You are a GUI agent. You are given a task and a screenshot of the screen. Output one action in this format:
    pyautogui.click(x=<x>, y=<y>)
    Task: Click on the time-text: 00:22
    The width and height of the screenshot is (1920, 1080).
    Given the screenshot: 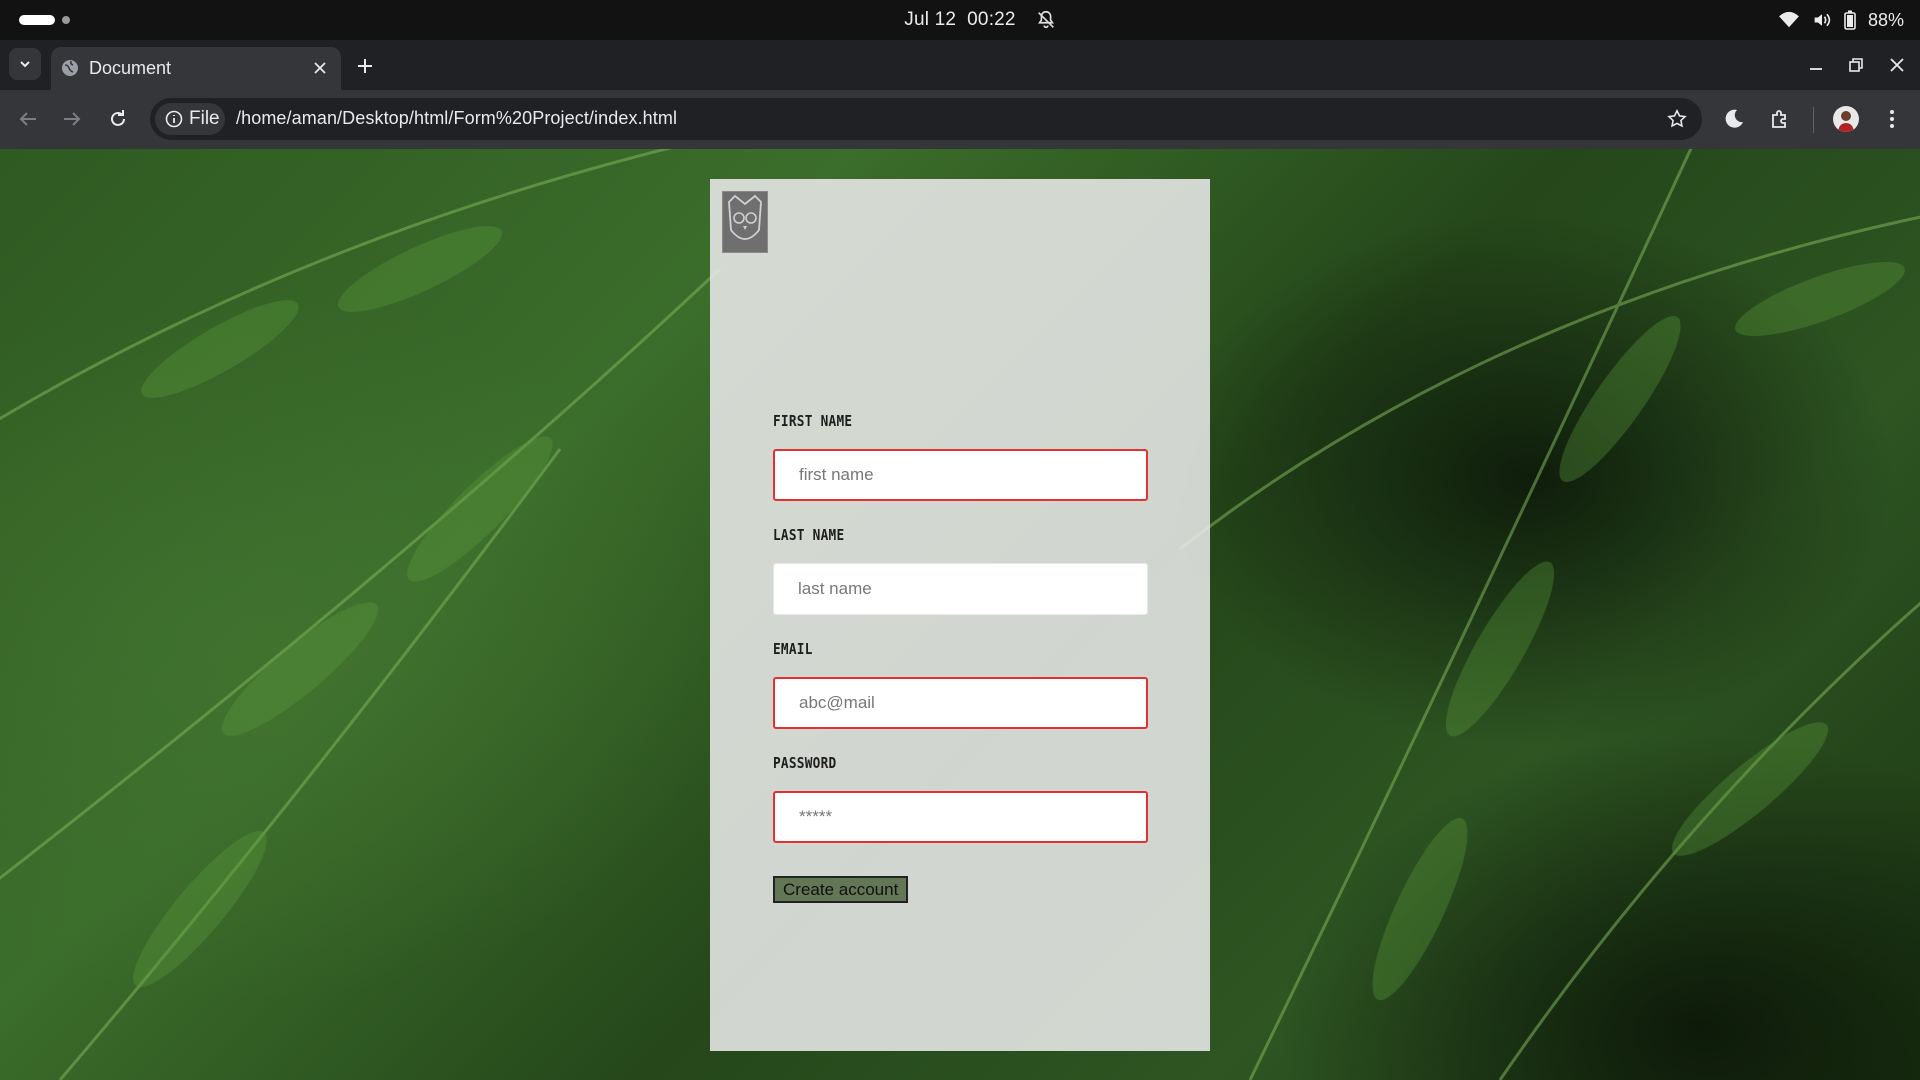 What is the action you would take?
    pyautogui.click(x=991, y=19)
    